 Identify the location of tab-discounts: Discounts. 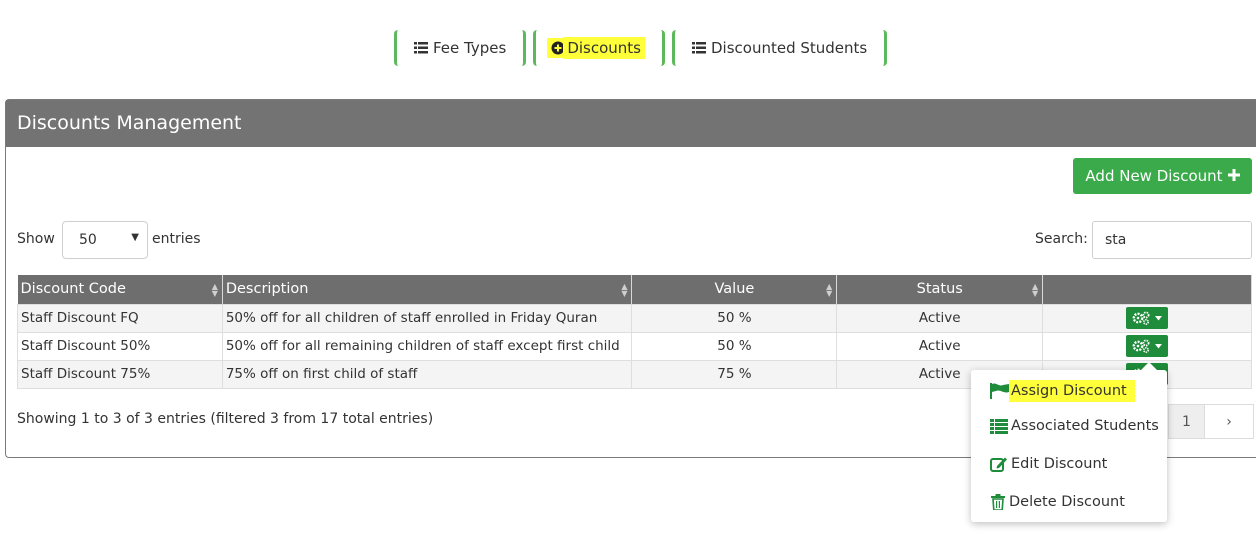
(599, 48).